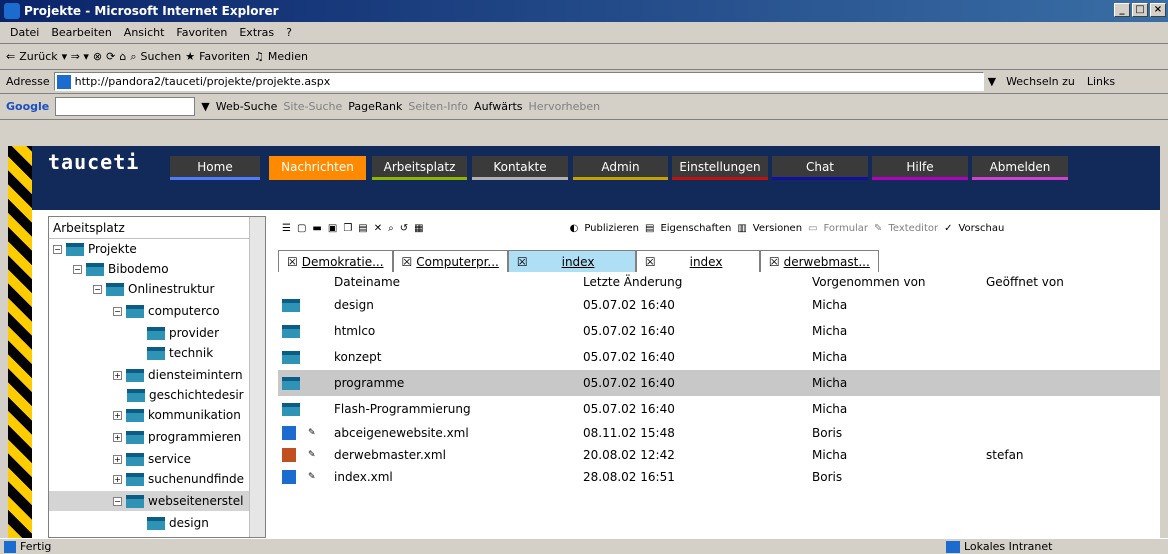  What do you see at coordinates (391, 228) in the screenshot?
I see `find-icon: ⌕` at bounding box center [391, 228].